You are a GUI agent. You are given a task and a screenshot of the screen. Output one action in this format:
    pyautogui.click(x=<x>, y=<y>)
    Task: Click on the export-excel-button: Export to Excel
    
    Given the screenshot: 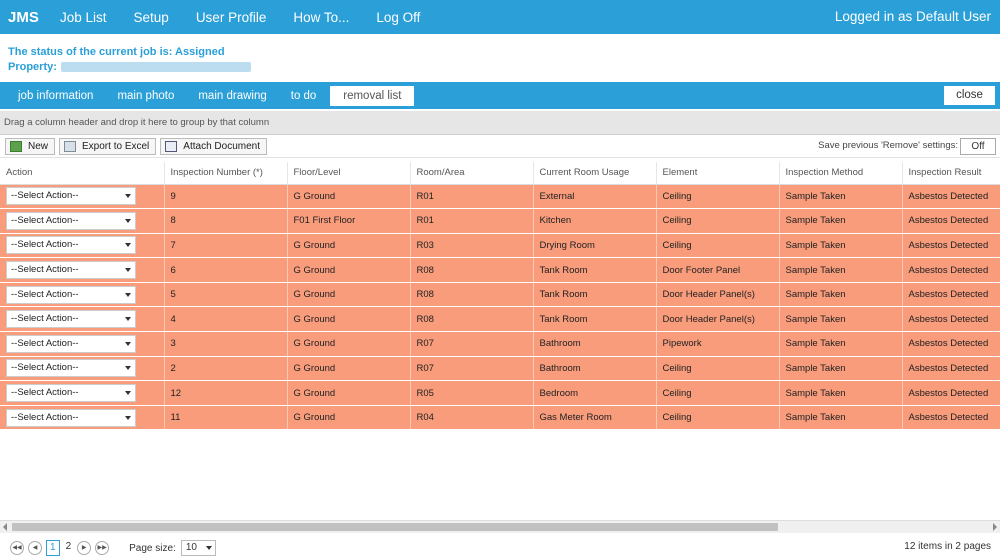 What is the action you would take?
    pyautogui.click(x=108, y=146)
    